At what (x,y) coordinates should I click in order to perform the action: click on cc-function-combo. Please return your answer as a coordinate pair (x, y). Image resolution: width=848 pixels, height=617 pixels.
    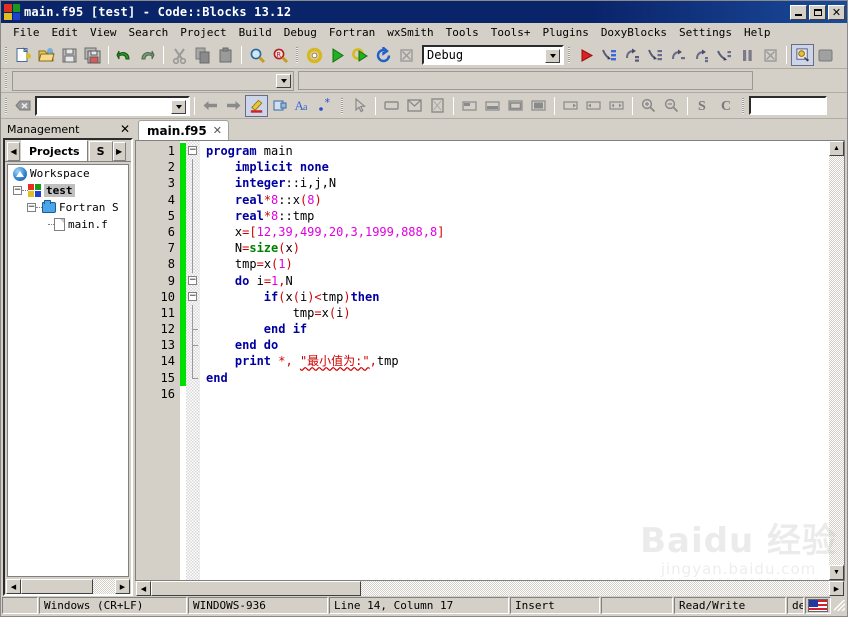
    Looking at the image, I should click on (525, 80).